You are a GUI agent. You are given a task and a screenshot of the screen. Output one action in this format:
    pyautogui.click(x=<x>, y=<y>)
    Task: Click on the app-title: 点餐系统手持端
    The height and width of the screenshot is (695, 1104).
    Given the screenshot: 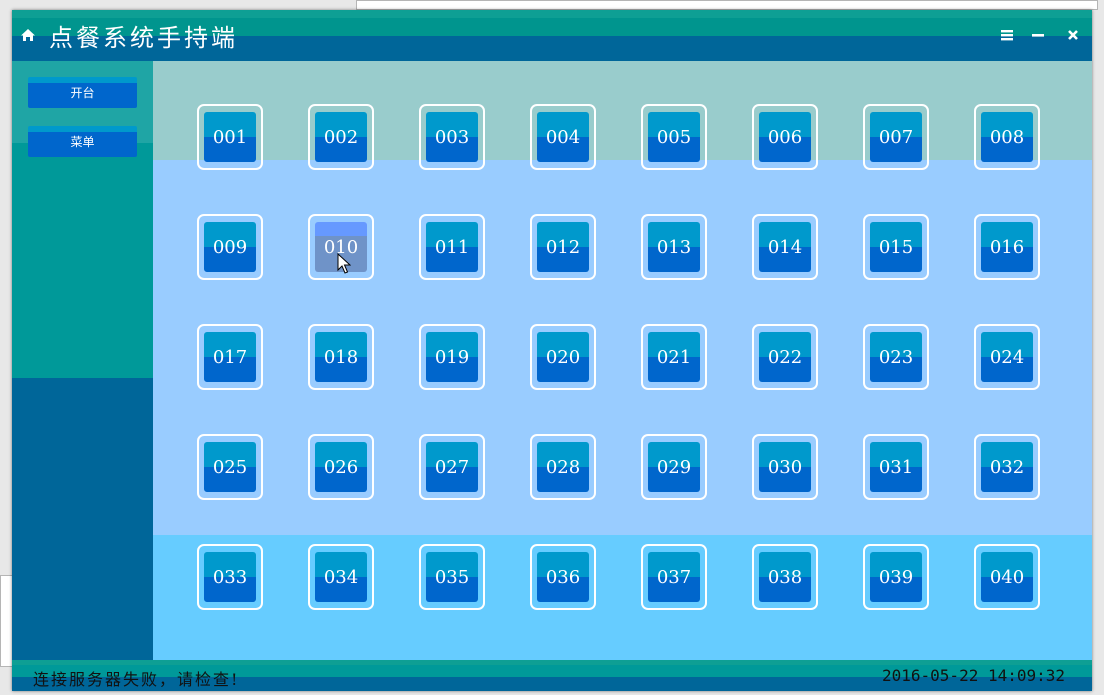 What is the action you would take?
    pyautogui.click(x=143, y=38)
    